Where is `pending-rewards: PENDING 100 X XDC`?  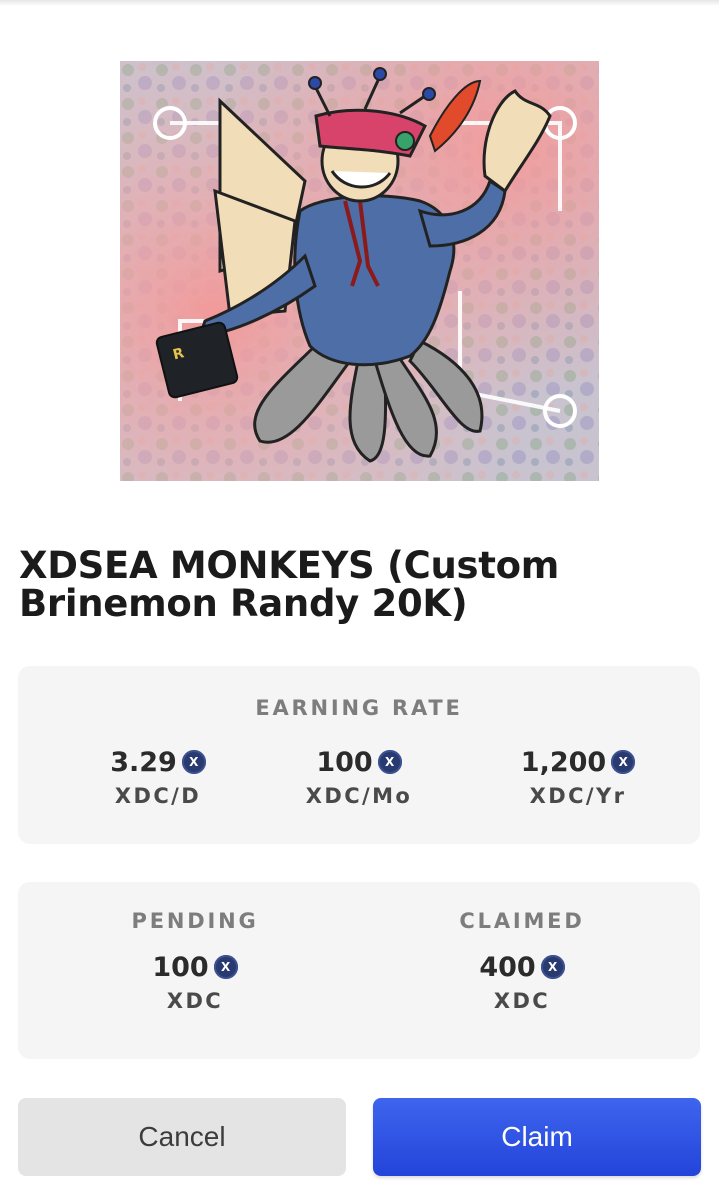
pending-rewards: PENDING 100 X XDC is located at coordinates (195, 961).